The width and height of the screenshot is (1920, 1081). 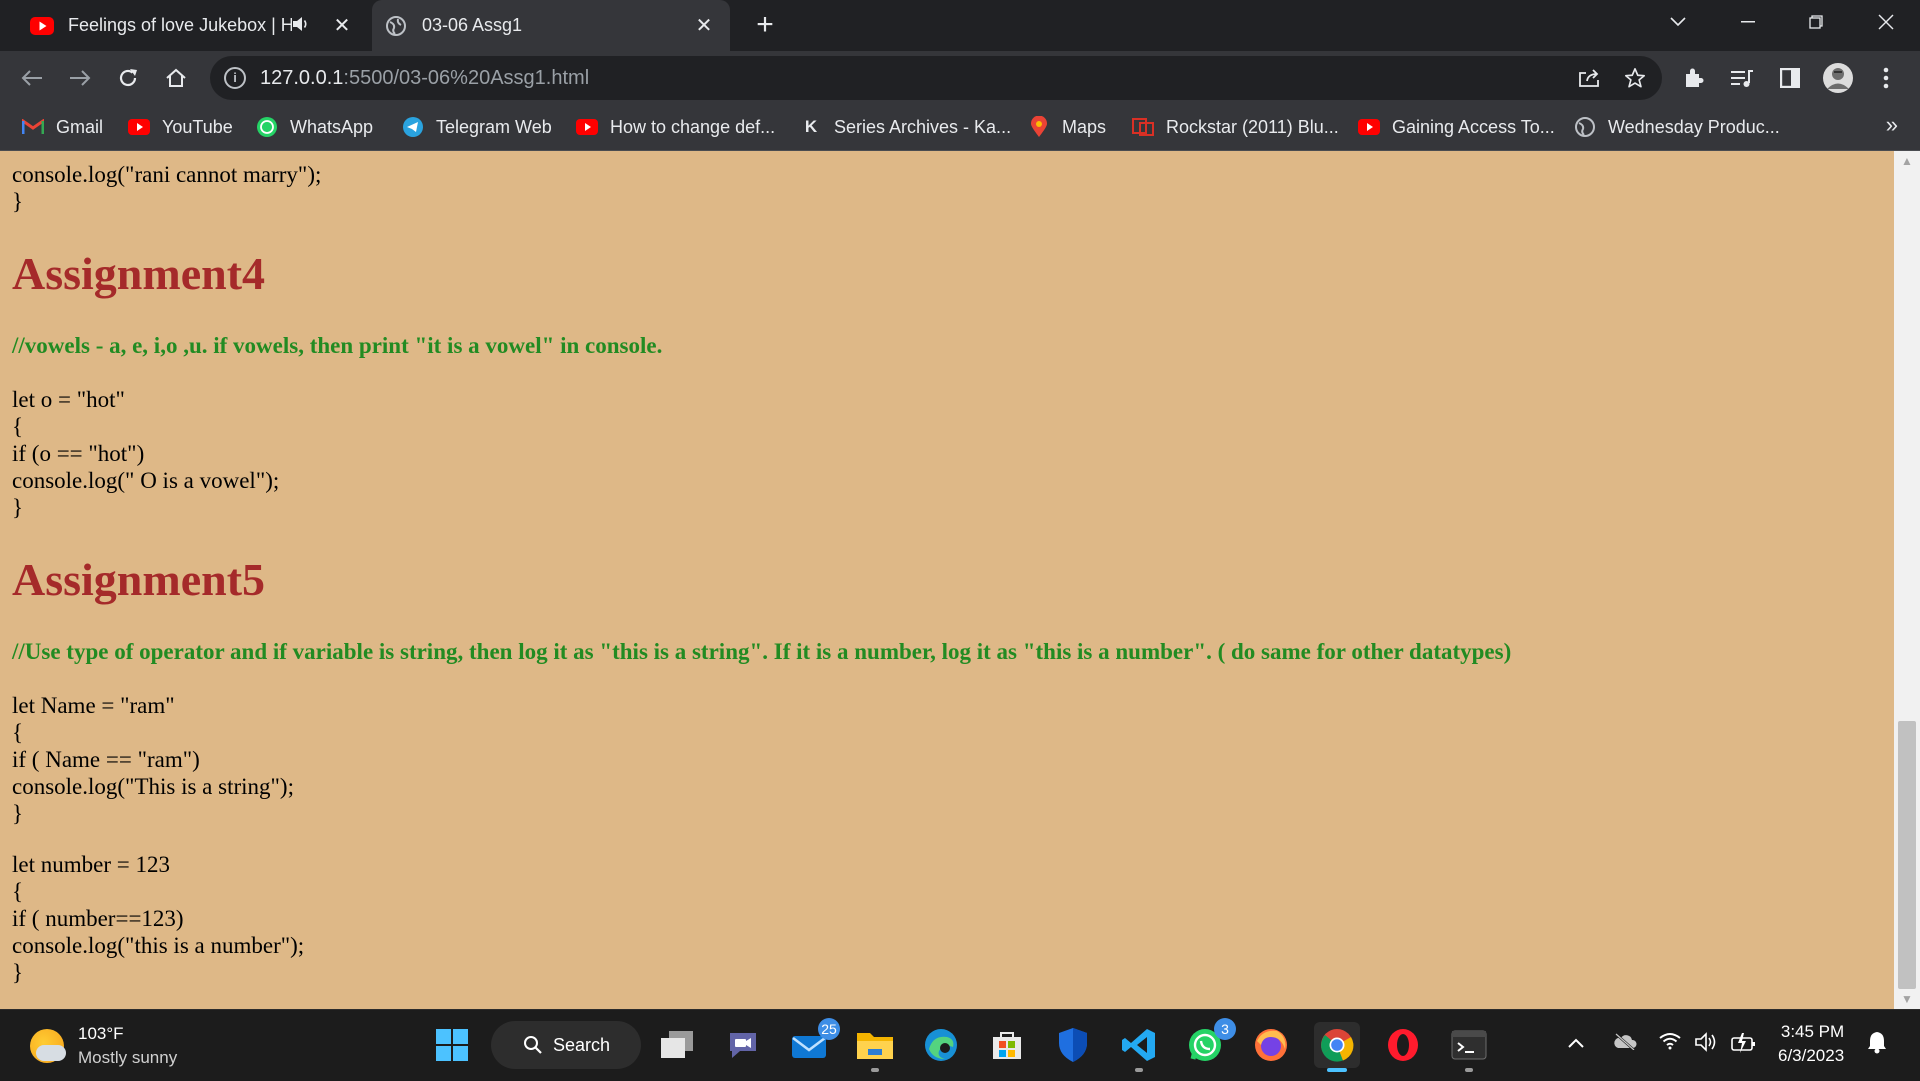 What do you see at coordinates (1742, 78) in the screenshot?
I see `media-control-icon` at bounding box center [1742, 78].